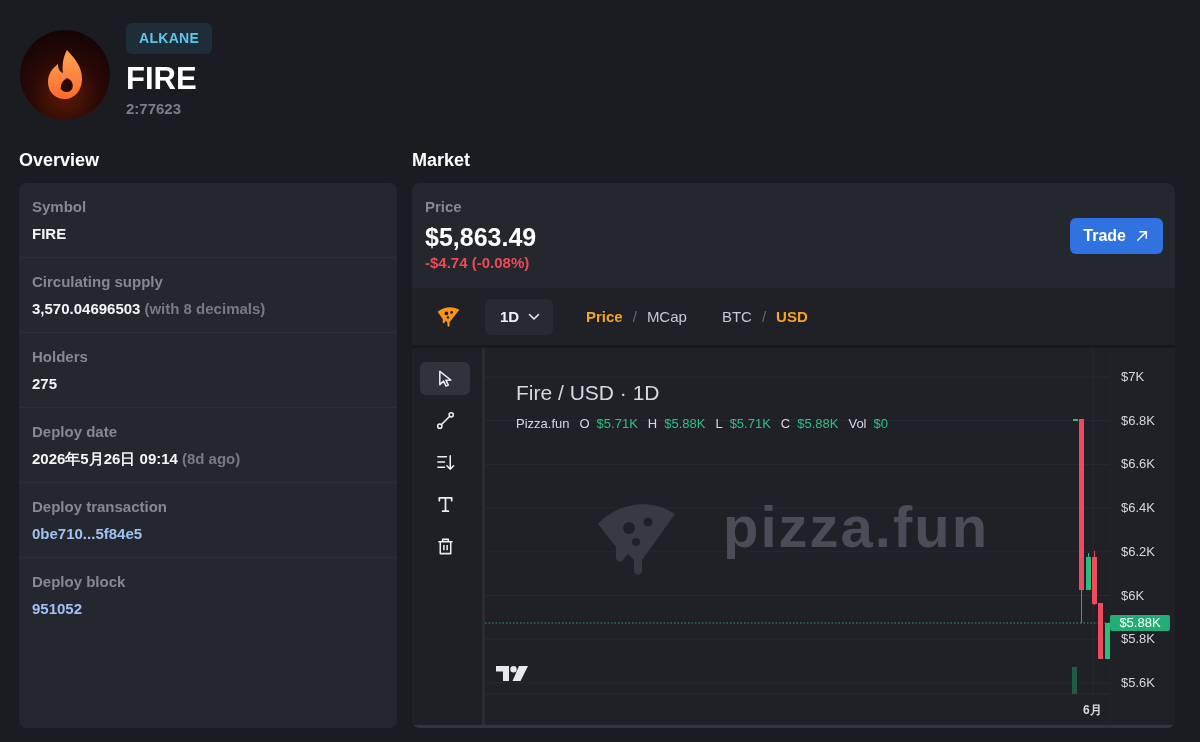 The width and height of the screenshot is (1200, 742). I want to click on value-link: 0be710...5f84e5, so click(87, 533).